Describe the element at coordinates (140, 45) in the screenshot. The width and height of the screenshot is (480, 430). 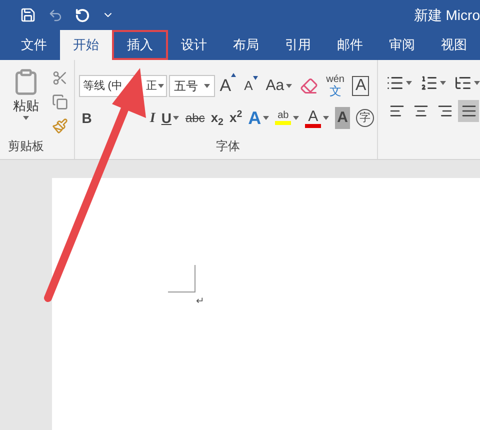
I see `ribbon-tab: 插入` at that location.